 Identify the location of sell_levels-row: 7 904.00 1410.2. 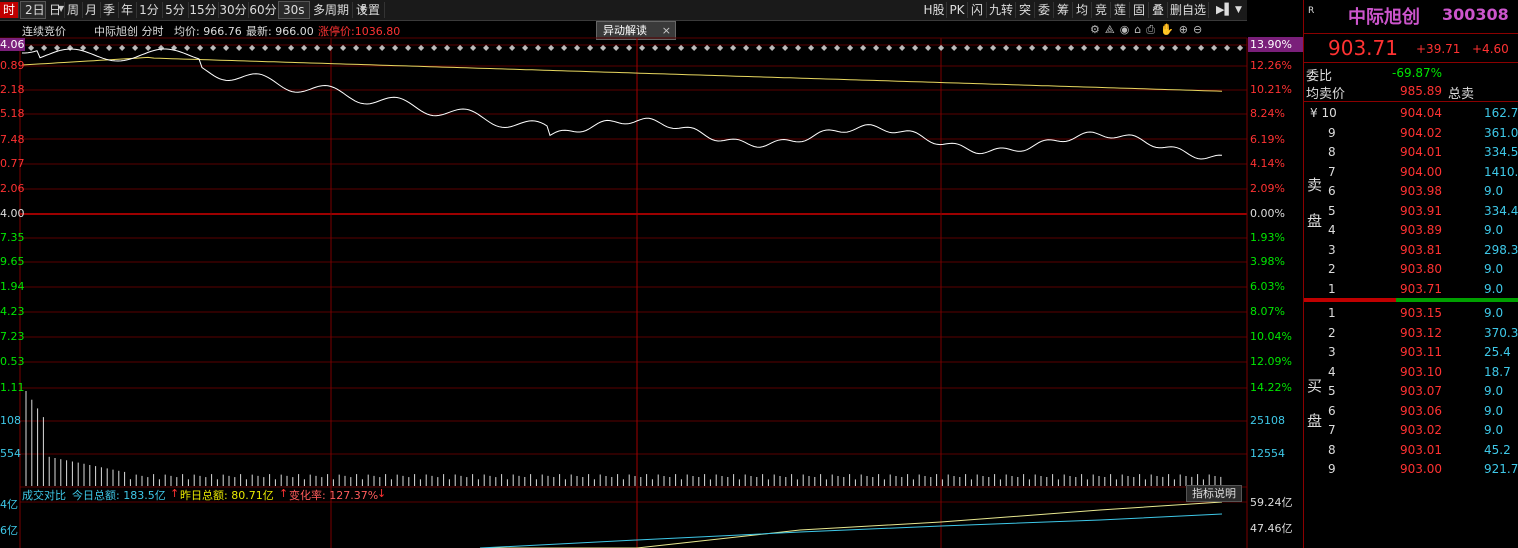
(1411, 172).